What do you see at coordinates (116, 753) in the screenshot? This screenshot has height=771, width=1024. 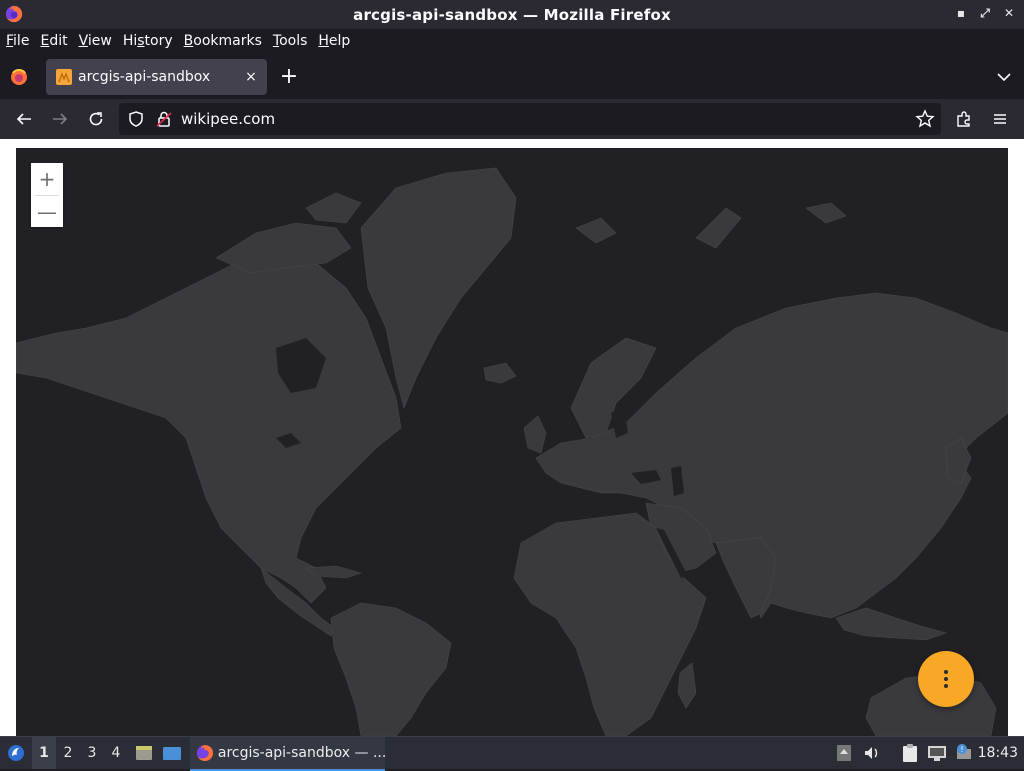 I see `workspace-4: 4` at bounding box center [116, 753].